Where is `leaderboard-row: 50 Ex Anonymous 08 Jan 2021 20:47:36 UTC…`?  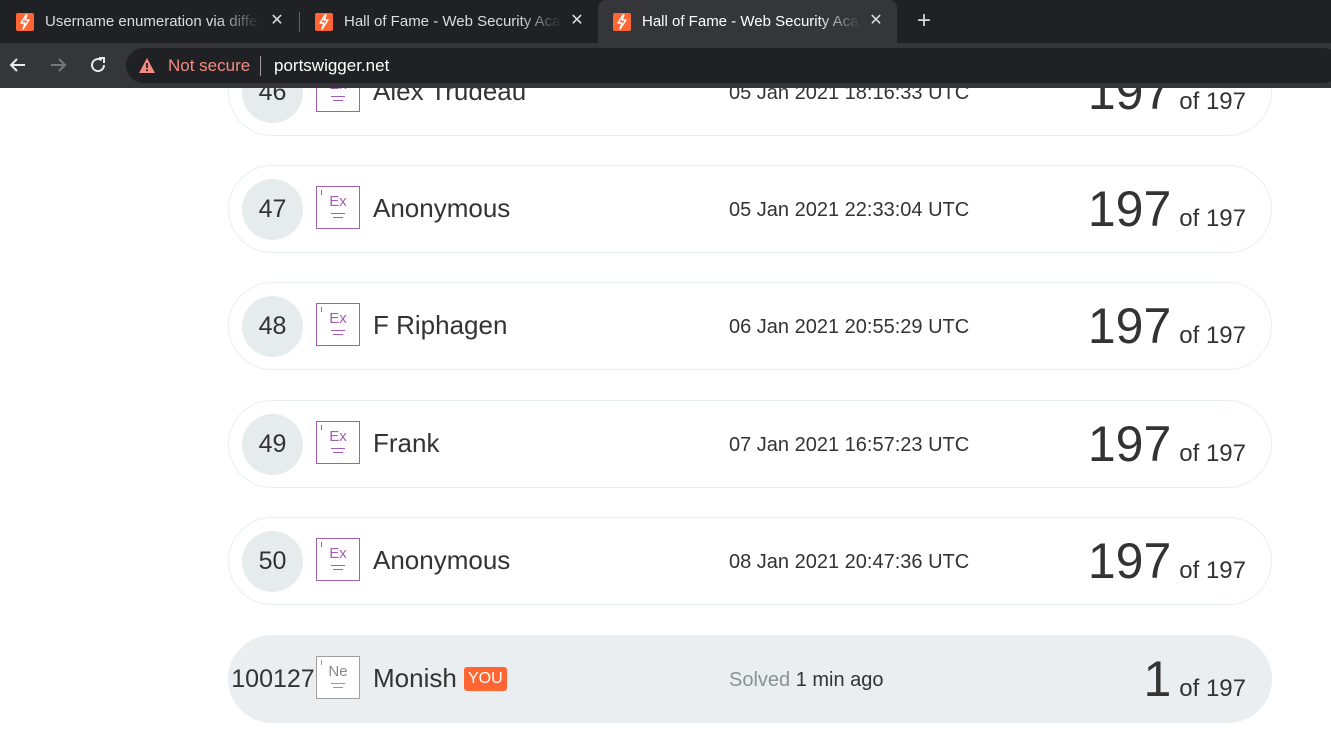
leaderboard-row: 50 Ex Anonymous 08 Jan 2021 20:47:36 UTC… is located at coordinates (750, 561).